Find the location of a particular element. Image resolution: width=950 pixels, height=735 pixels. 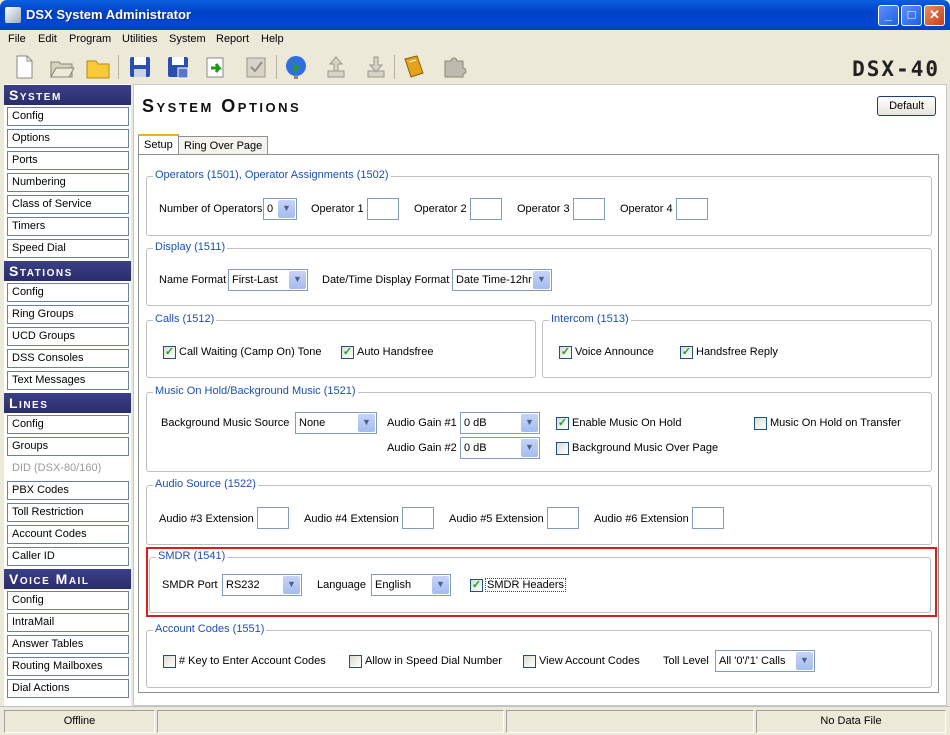

operator-2-label: Operator 2 is located at coordinates (440, 209).